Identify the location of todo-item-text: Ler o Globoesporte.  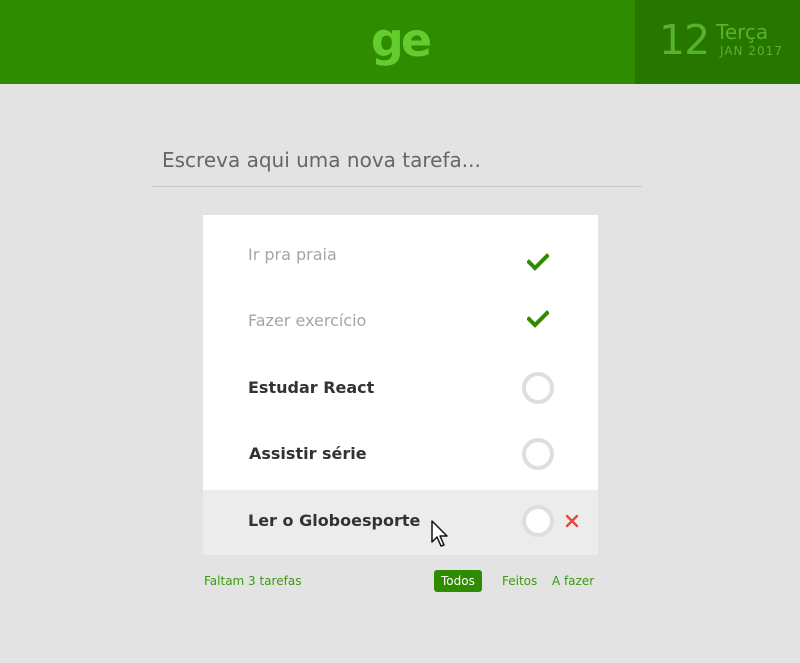
(334, 520).